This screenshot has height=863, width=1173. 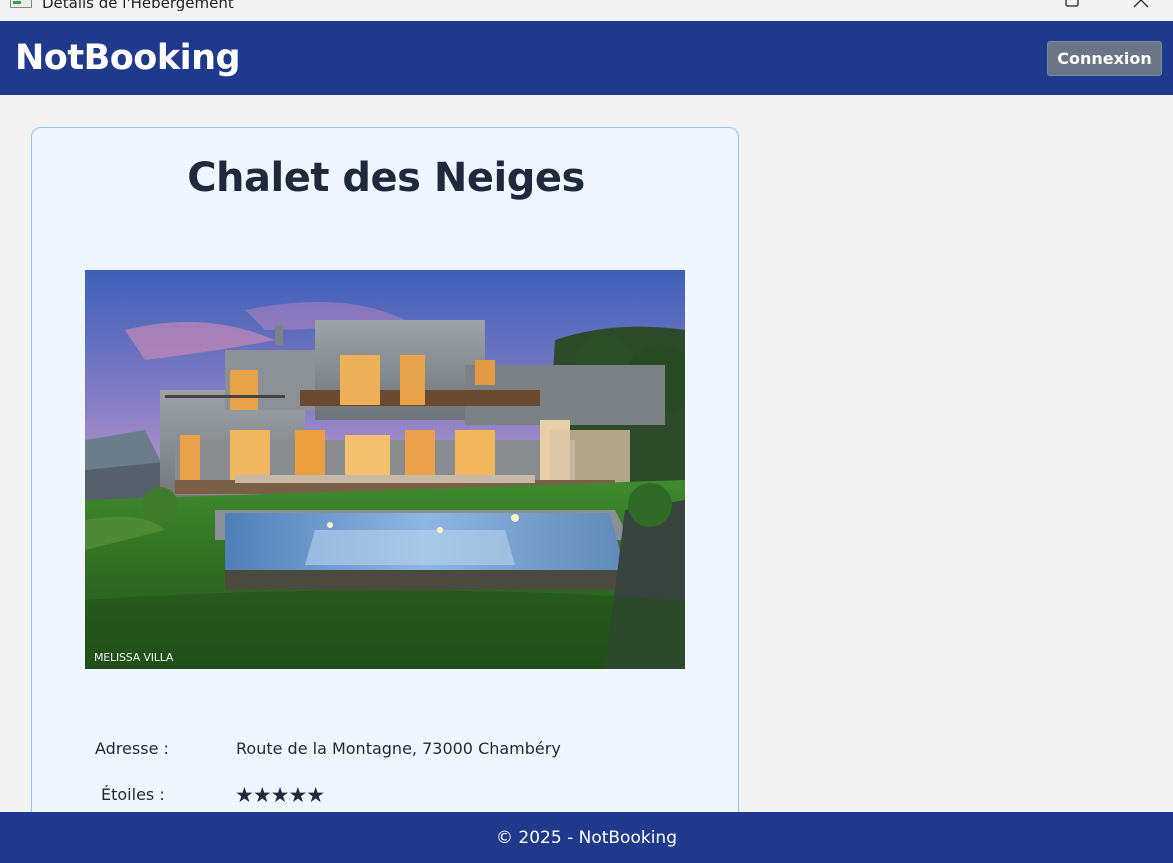 I want to click on listing-title: Chalet des Neiges, so click(x=386, y=178).